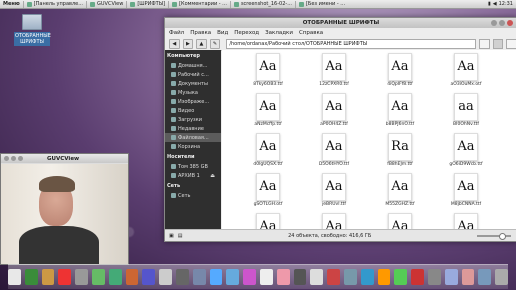 This screenshot has height=290, width=516. I want to click on file-item: Aa gO6iD9Wcb.ttf, so click(466, 150).